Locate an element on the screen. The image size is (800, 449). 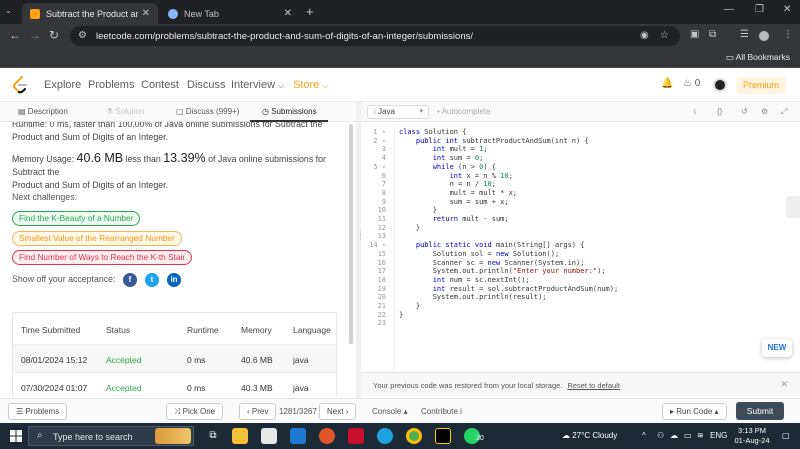
battery-icon: ▭ is located at coordinates (688, 435).